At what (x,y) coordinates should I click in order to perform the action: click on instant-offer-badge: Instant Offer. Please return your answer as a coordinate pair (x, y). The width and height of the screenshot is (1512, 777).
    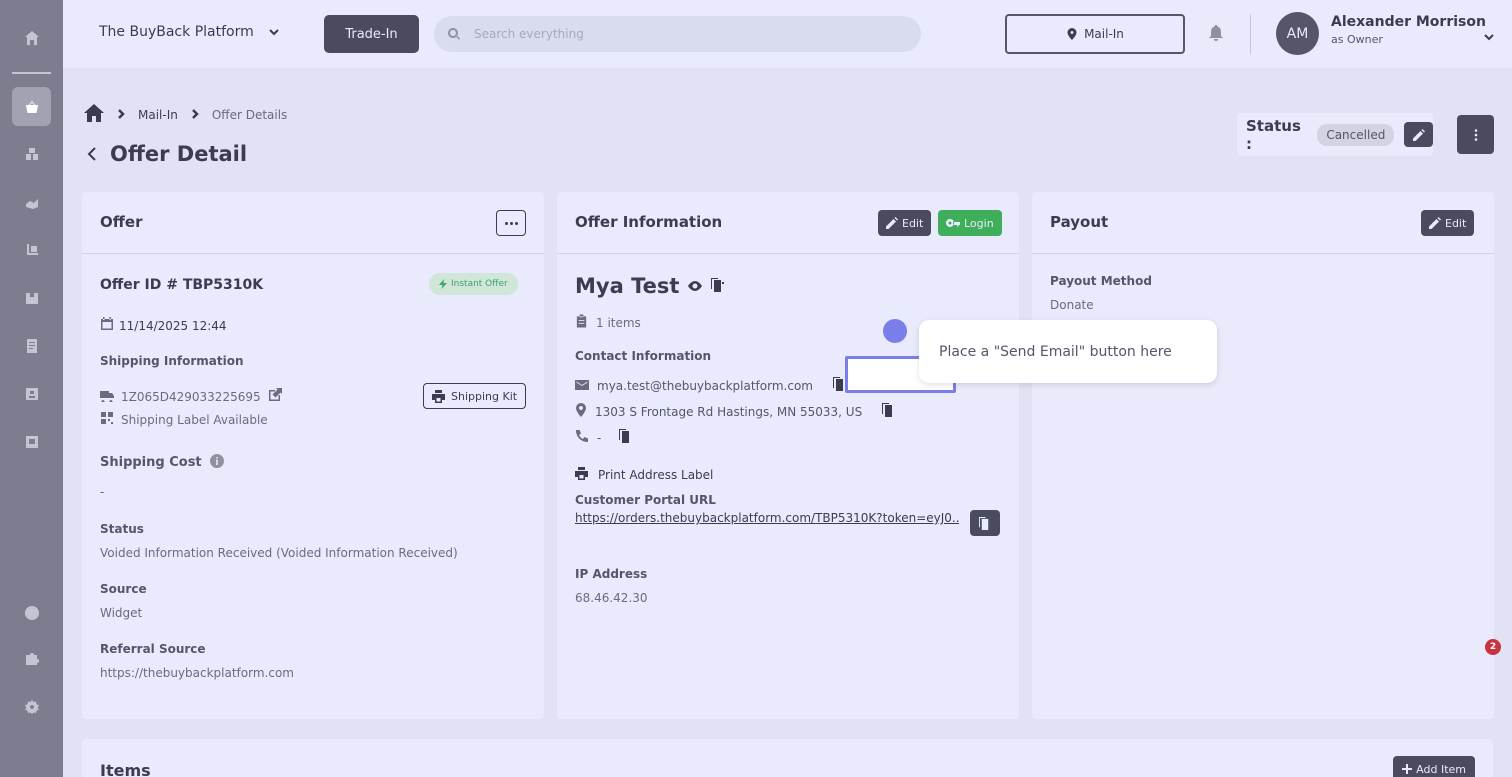
    Looking at the image, I should click on (473, 284).